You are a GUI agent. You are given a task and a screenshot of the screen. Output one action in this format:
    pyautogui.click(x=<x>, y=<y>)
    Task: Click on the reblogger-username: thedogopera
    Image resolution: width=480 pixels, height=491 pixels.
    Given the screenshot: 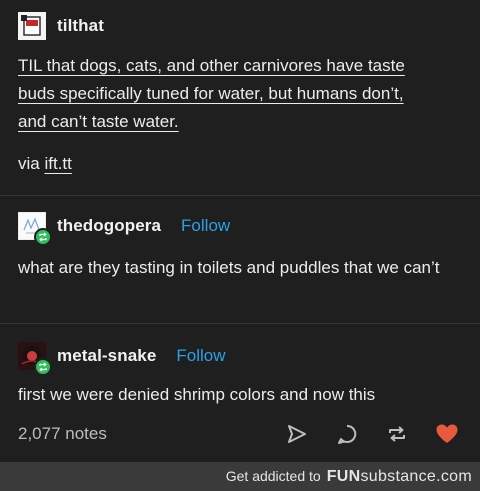 What is the action you would take?
    pyautogui.click(x=109, y=226)
    